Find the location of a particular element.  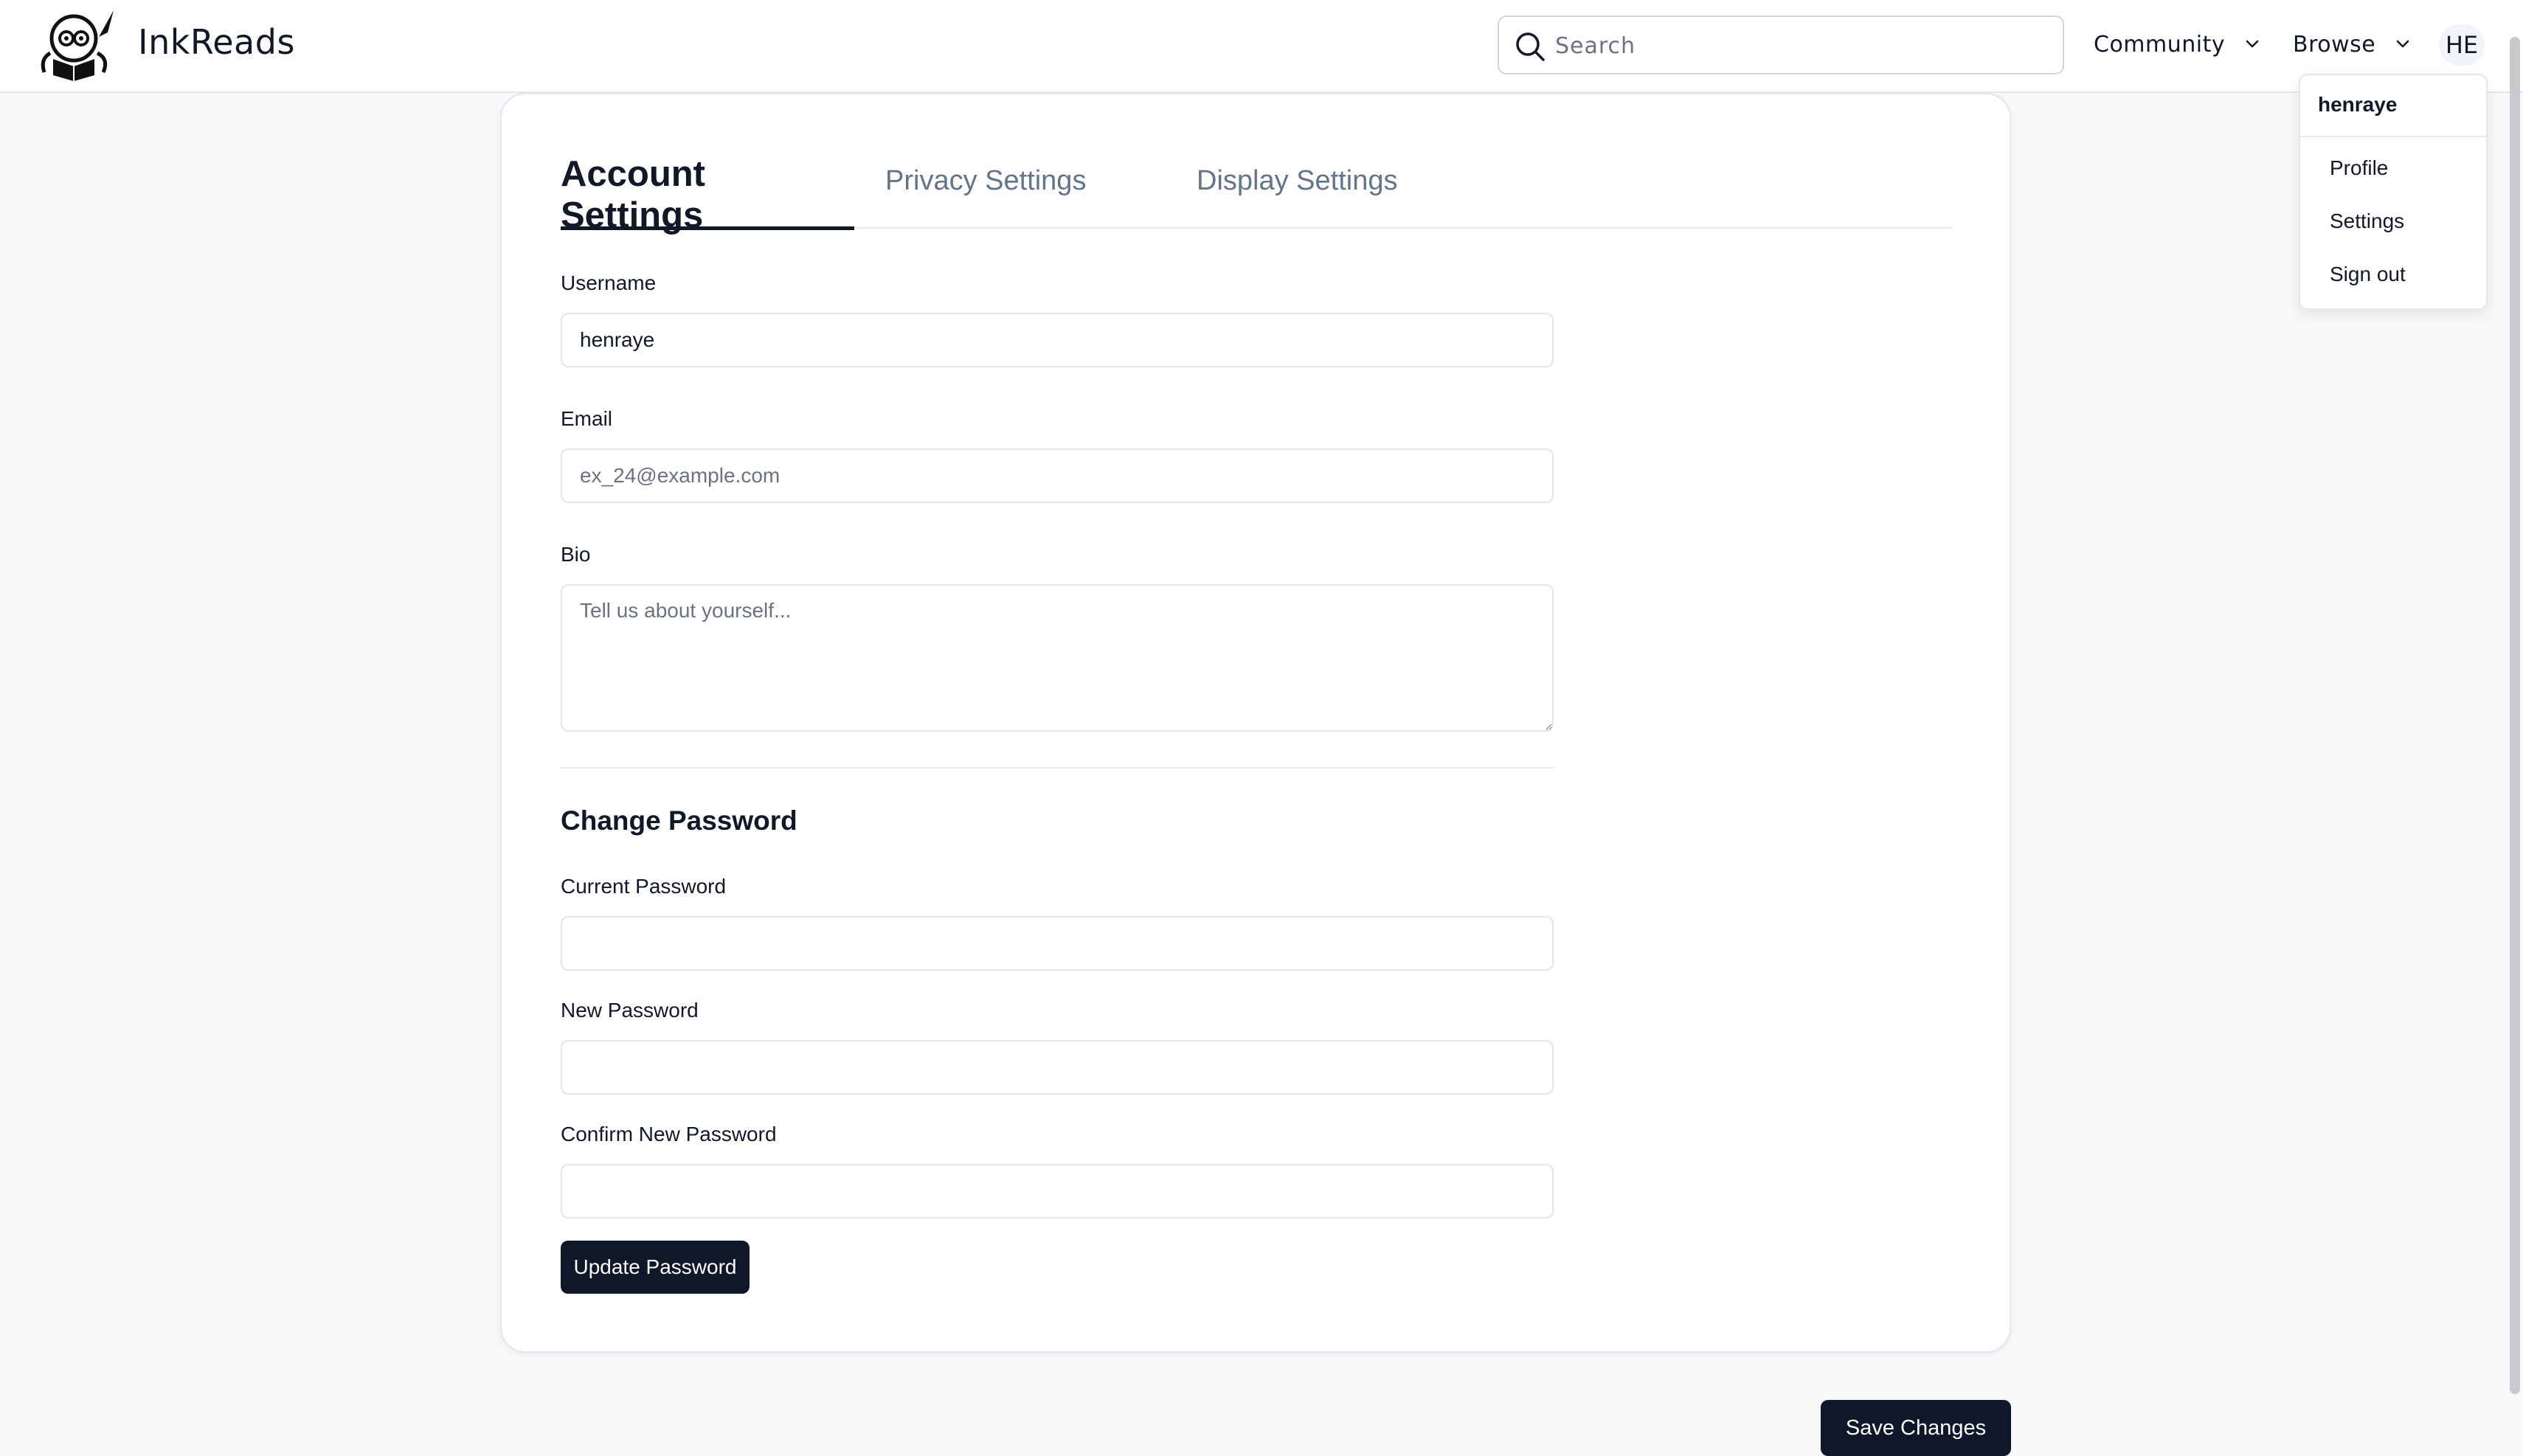

search-input is located at coordinates (1798, 46).